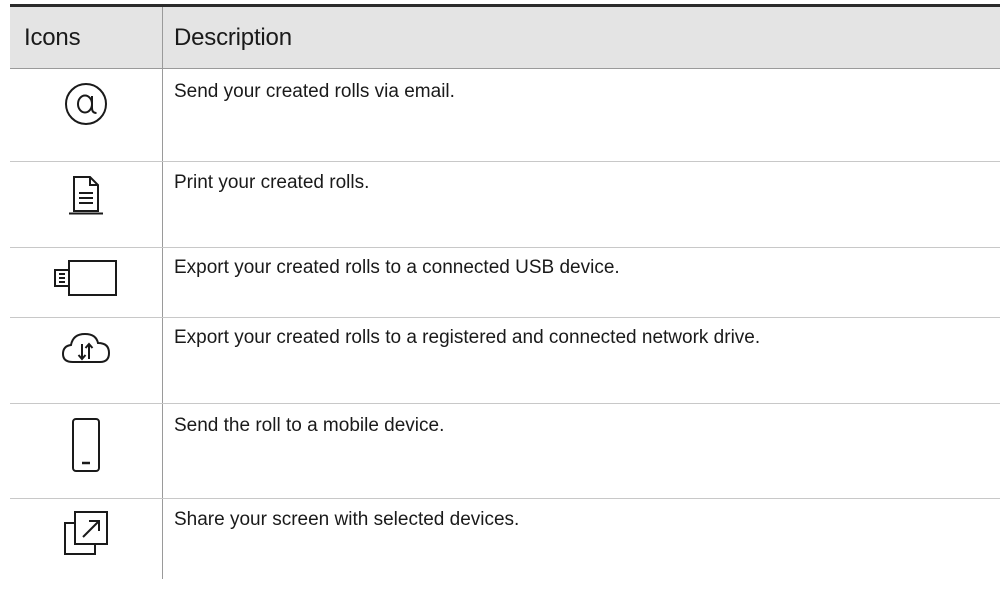 This screenshot has width=1002, height=597. What do you see at coordinates (86, 288) in the screenshot?
I see `usb-drive-icon` at bounding box center [86, 288].